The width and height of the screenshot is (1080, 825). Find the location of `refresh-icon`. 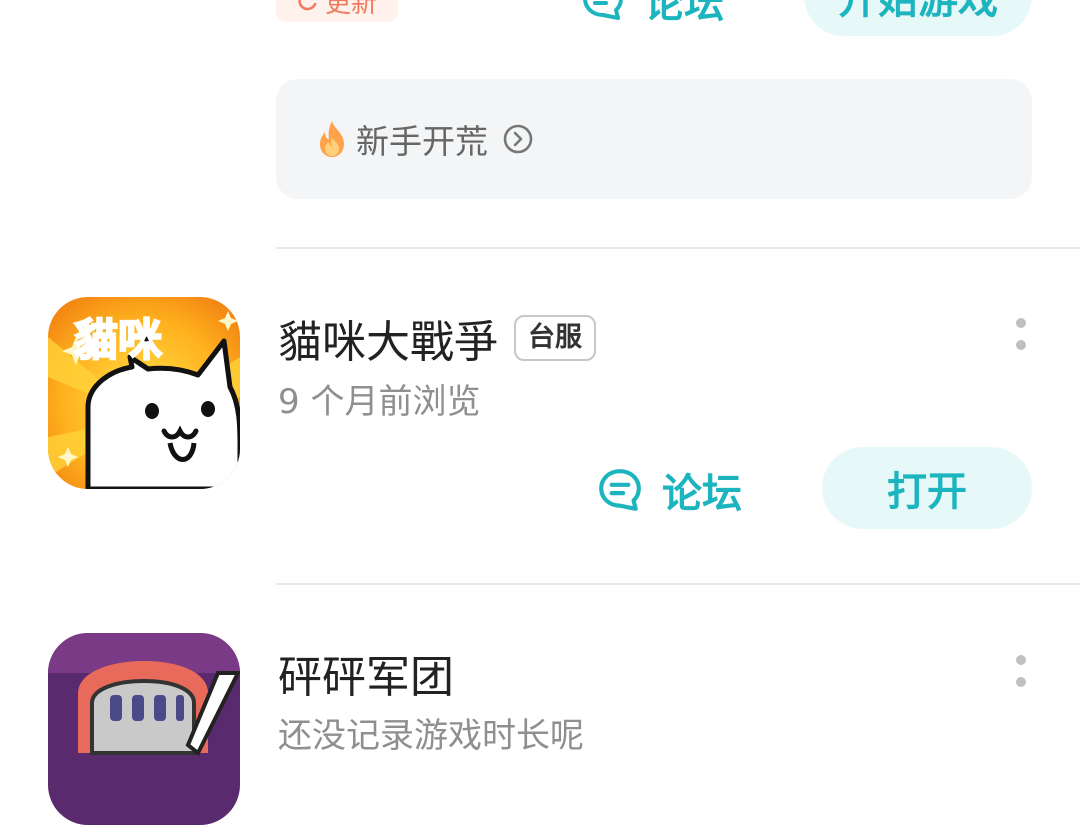

refresh-icon is located at coordinates (307, 5).